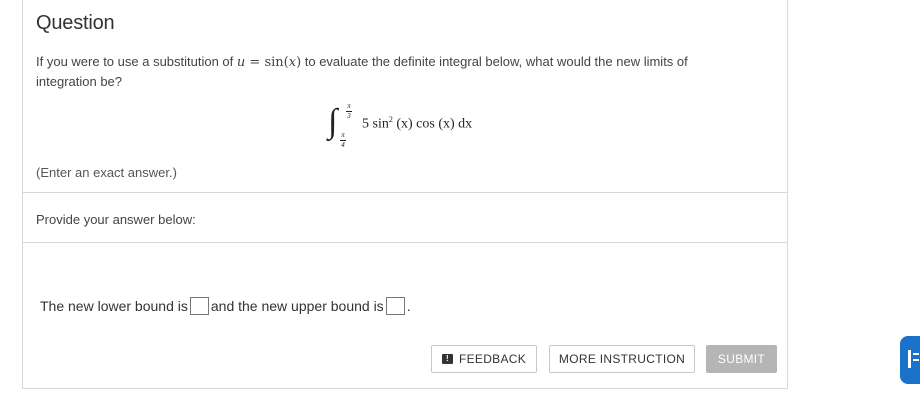 The width and height of the screenshot is (920, 411). I want to click on definite-integral: ∫ π 3 π 4 5 sin2 (x) cos (x) dx, so click(428, 126).